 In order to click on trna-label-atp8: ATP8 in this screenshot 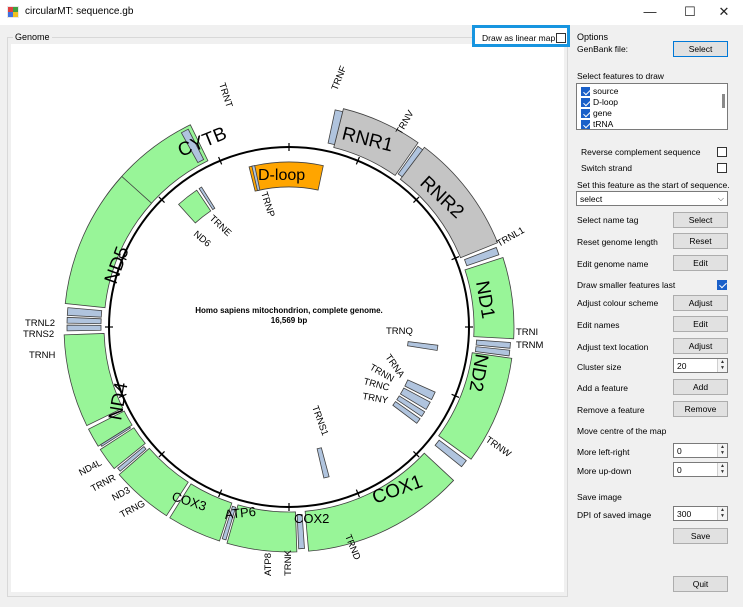, I will do `click(268, 564)`.